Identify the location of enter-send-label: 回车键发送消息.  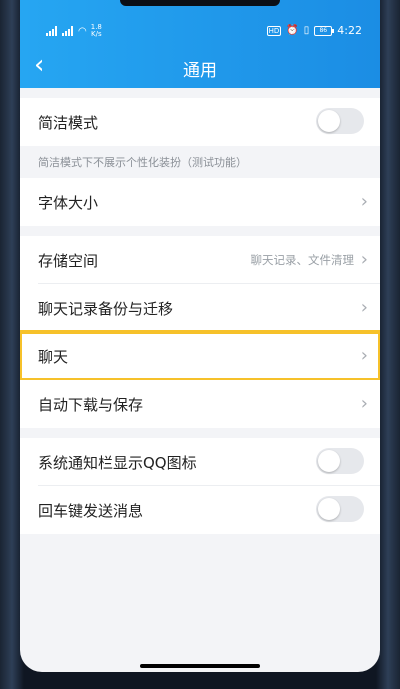
(91, 511).